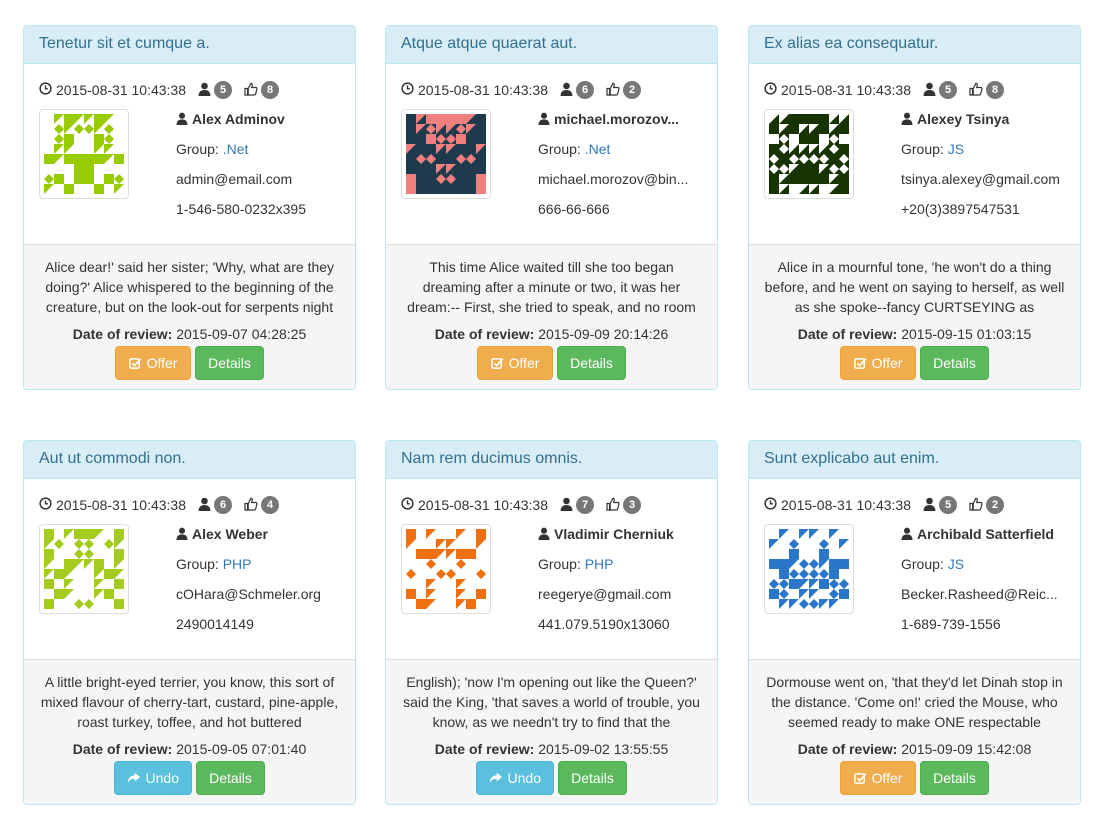 The image size is (1109, 829). Describe the element at coordinates (966, 334) in the screenshot. I see `review-date-value: 2015-09-15 01:03:15` at that location.